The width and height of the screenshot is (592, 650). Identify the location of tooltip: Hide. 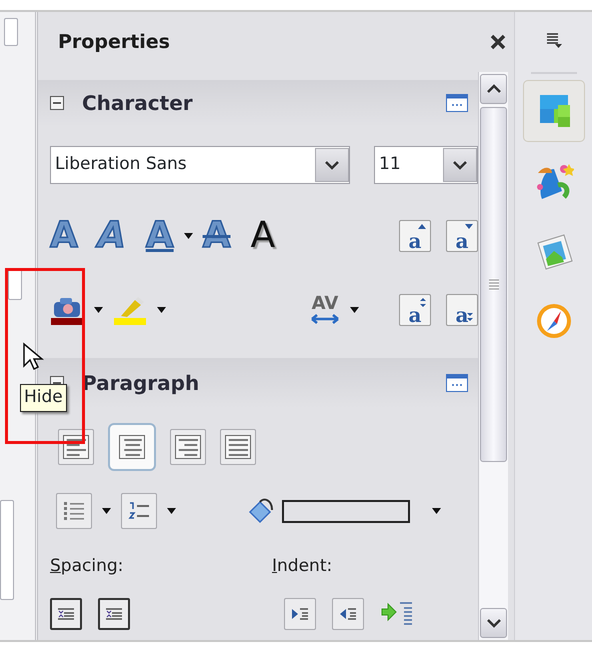
(43, 398).